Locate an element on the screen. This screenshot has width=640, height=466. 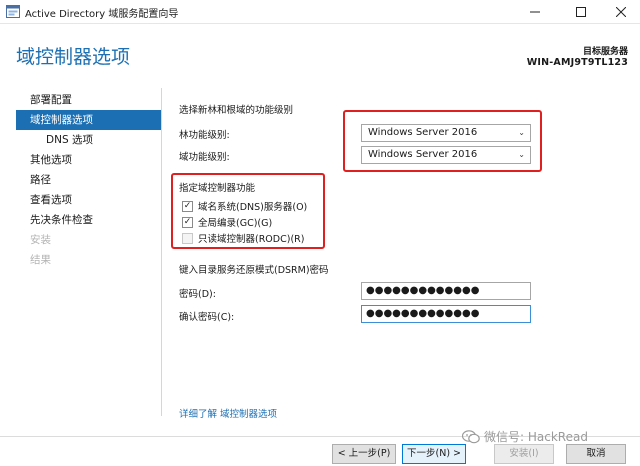
confirm-password-label: 确认密码(C): is located at coordinates (207, 317).